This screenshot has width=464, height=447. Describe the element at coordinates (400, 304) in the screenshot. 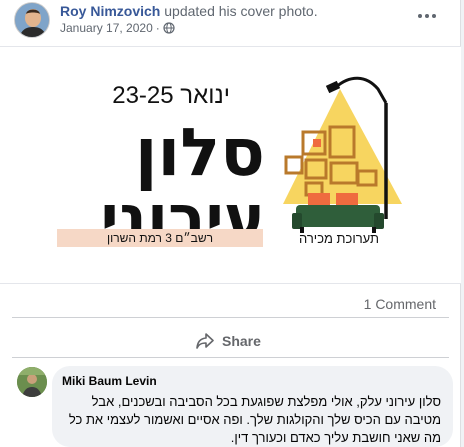

I see `comments-count-link: 1 Comment` at that location.